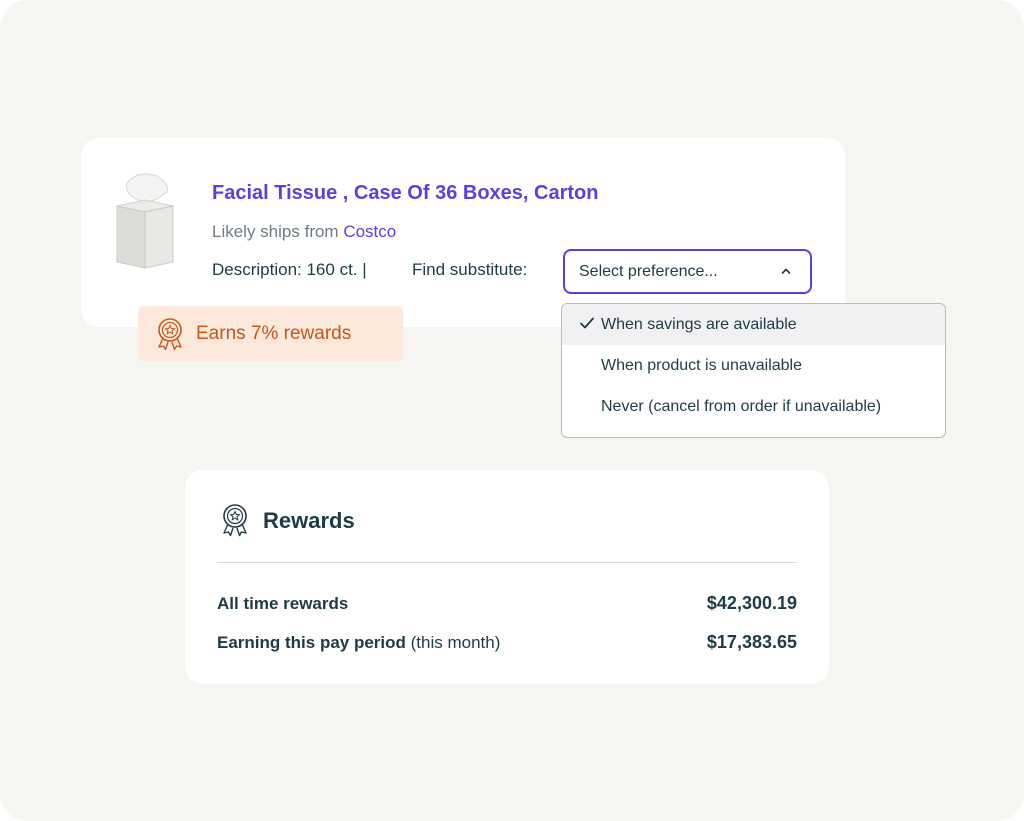 This screenshot has height=821, width=1024. What do you see at coordinates (311, 642) in the screenshot?
I see `row-label-text: Earning this pay period` at bounding box center [311, 642].